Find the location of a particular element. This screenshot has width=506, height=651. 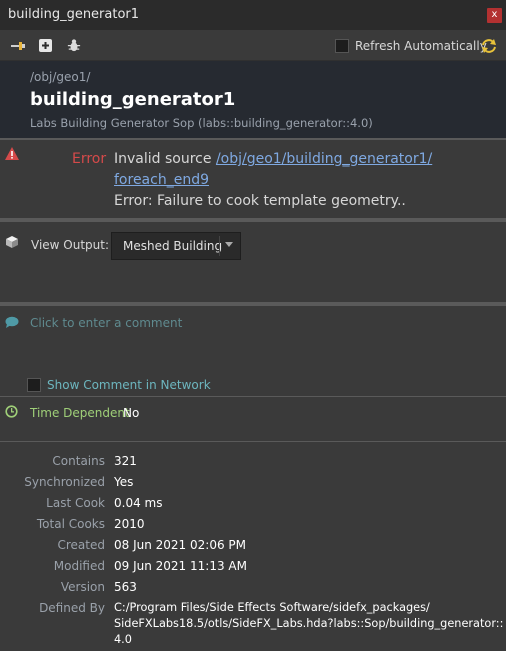

bug-icon is located at coordinates (74, 45).